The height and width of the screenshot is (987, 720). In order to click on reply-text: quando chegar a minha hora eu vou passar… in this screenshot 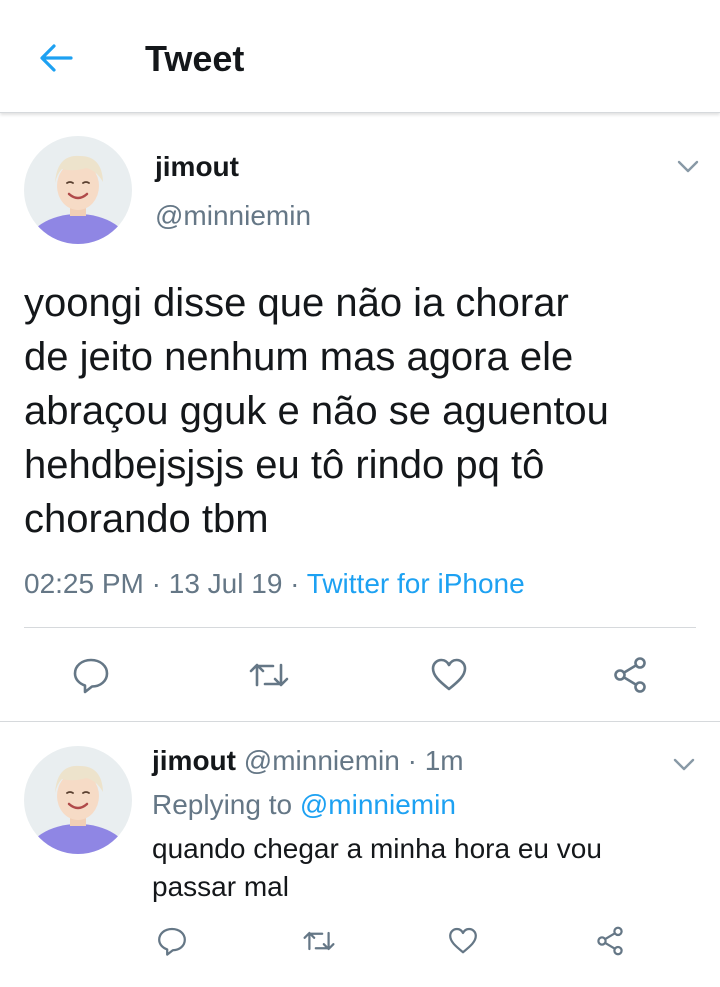, I will do `click(377, 867)`.